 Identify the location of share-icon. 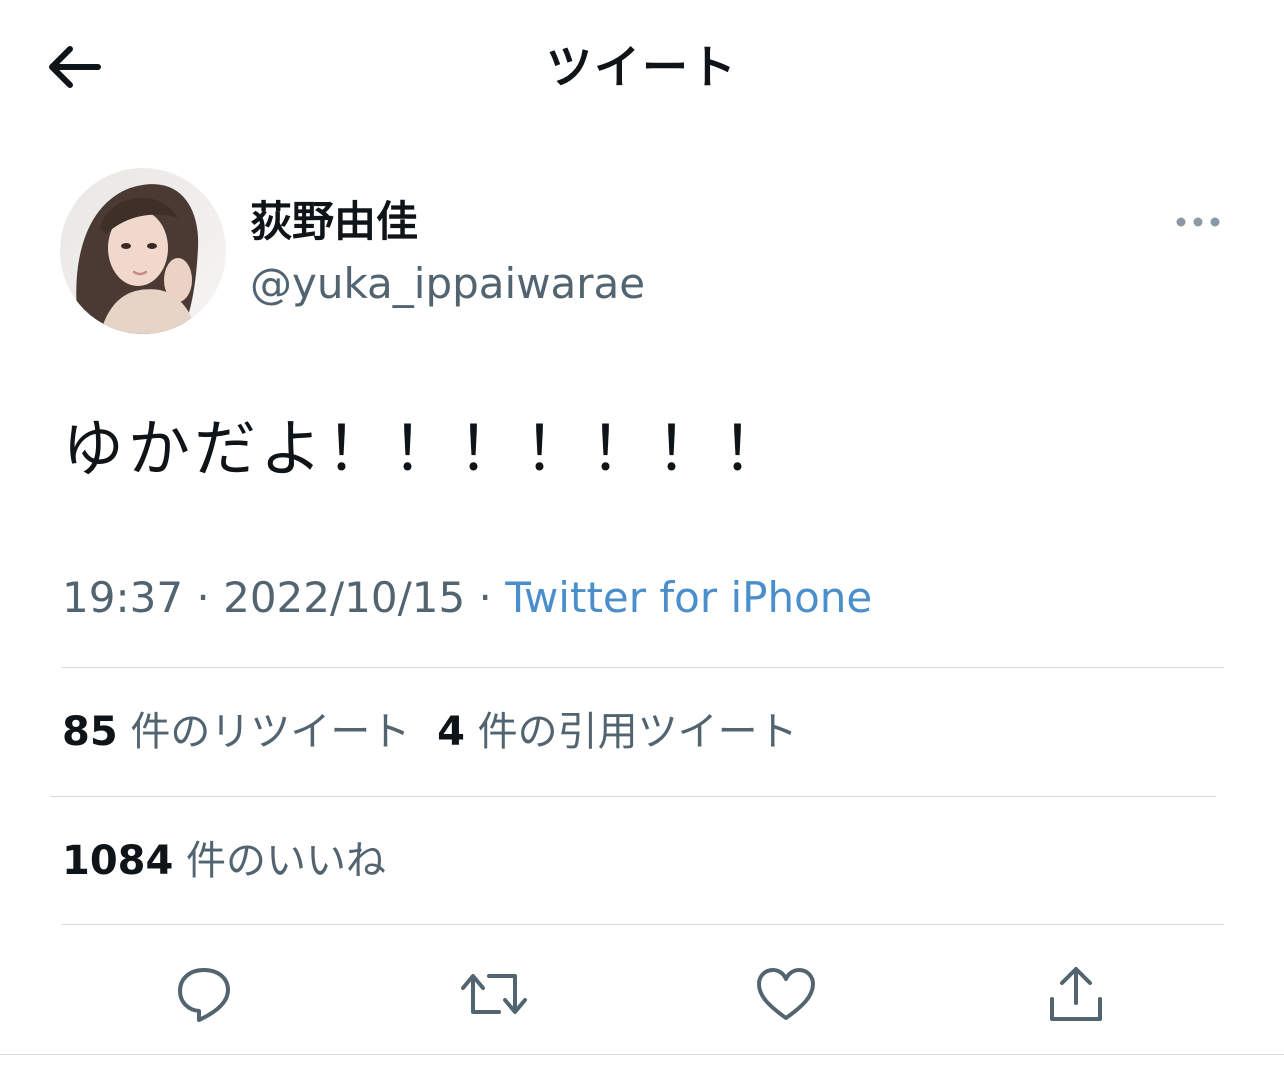
(1076, 996).